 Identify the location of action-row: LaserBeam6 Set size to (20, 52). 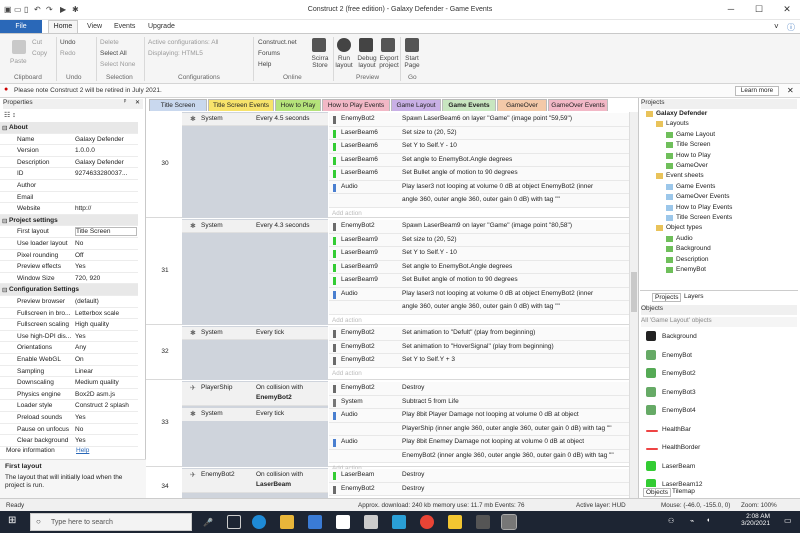
(479, 133).